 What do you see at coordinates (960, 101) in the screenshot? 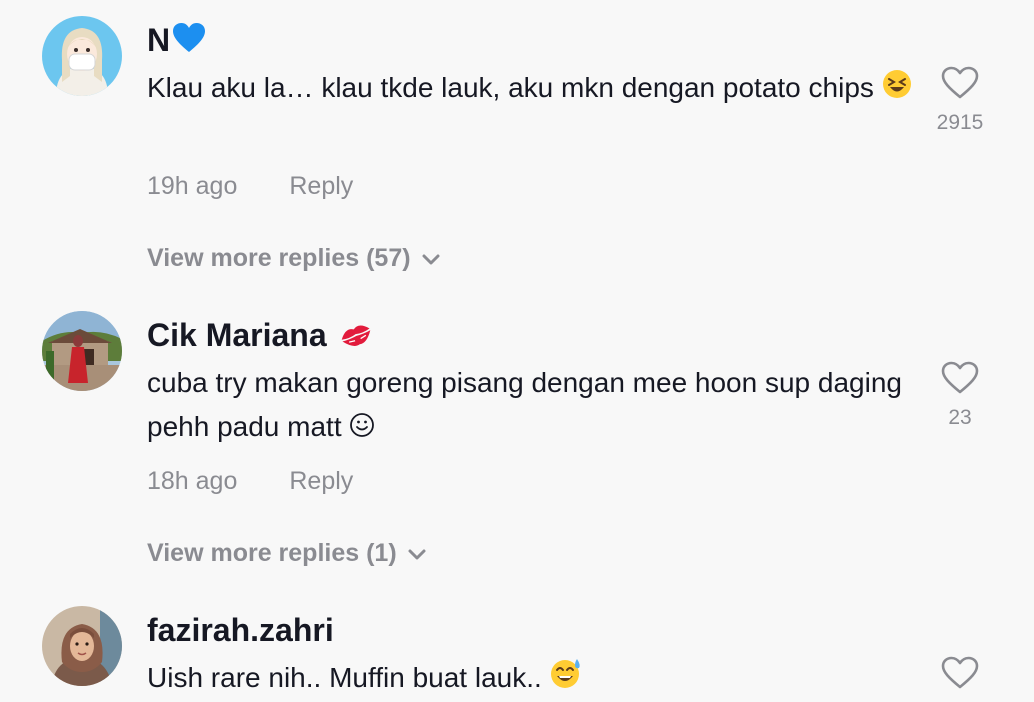
I see `like-button: 2915` at bounding box center [960, 101].